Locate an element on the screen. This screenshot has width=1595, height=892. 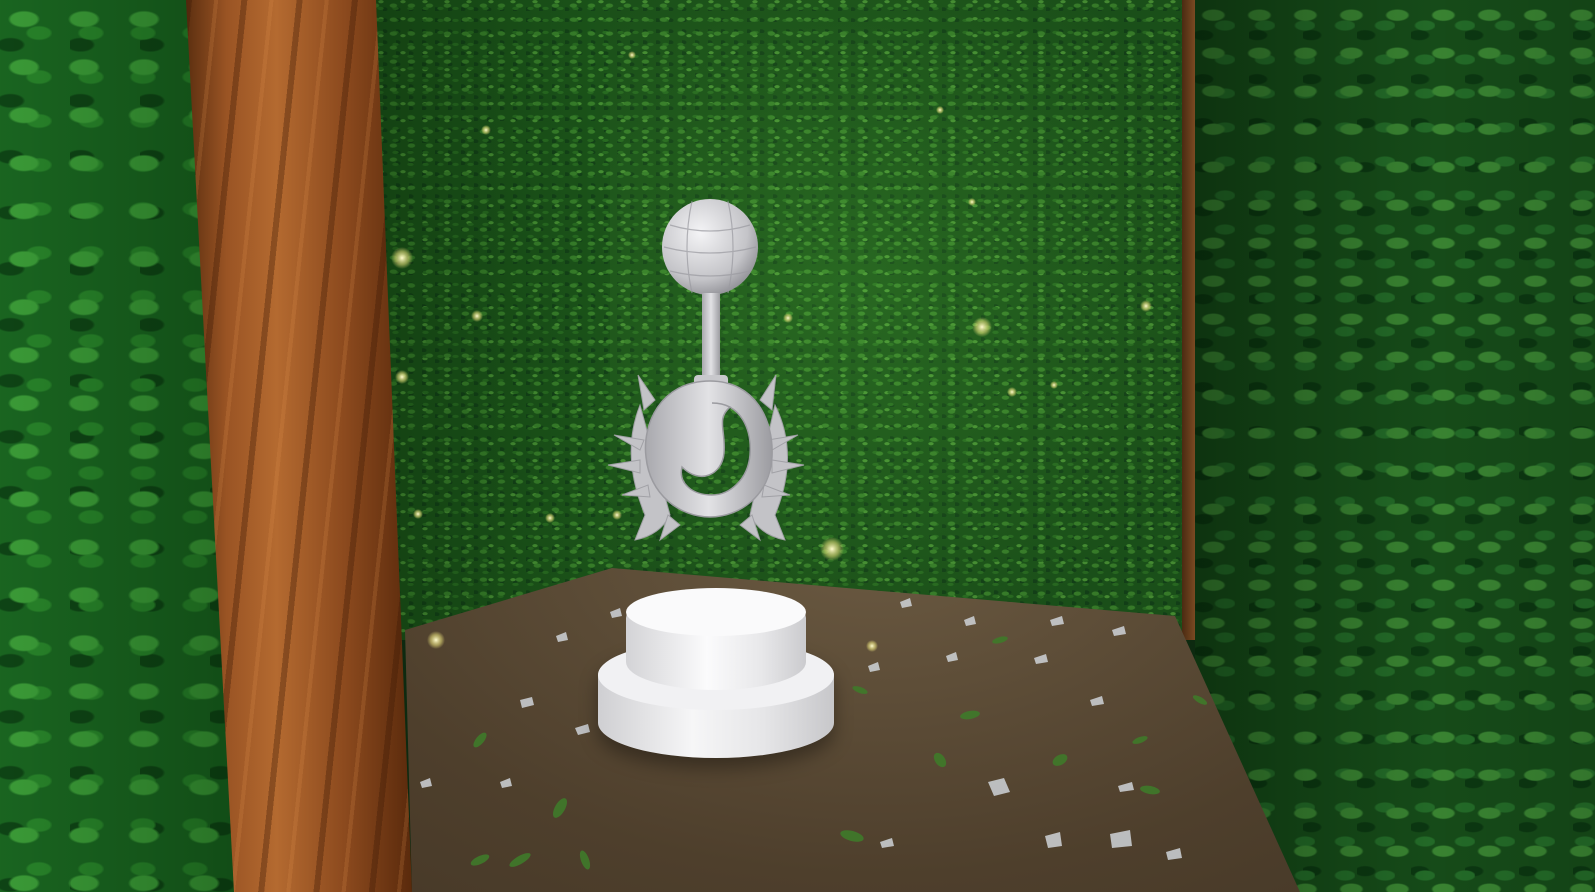
trophy-crescent-ring is located at coordinates (708, 449).